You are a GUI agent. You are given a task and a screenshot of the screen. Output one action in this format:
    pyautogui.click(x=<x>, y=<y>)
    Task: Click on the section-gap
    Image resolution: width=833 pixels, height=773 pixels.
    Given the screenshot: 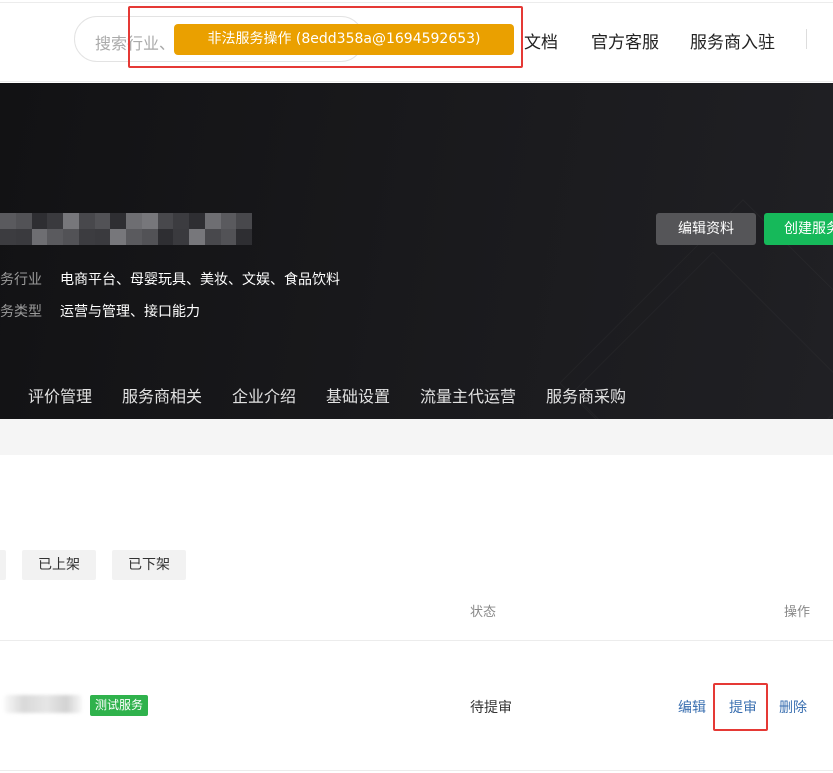 What is the action you would take?
    pyautogui.click(x=416, y=437)
    